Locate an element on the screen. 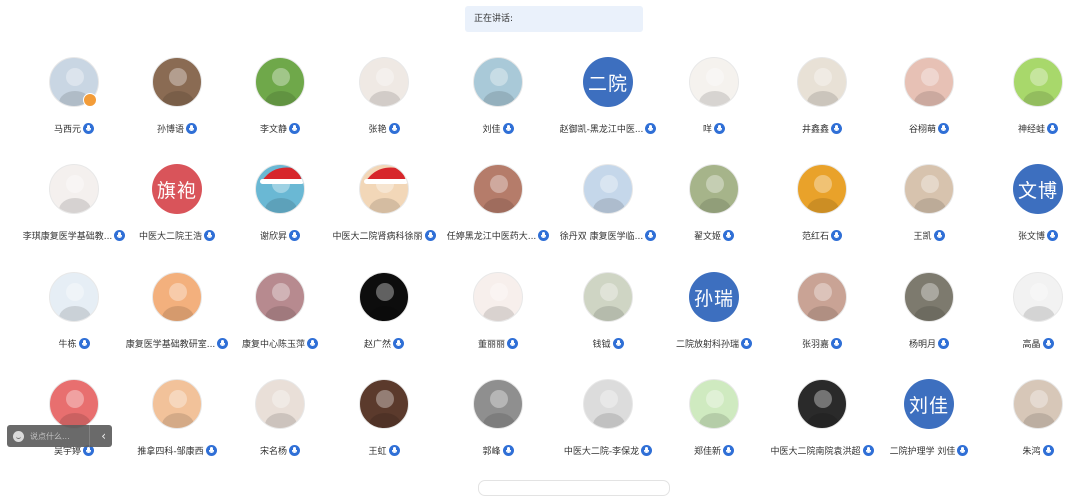  participant-name-row: 马西元 is located at coordinates (74, 128).